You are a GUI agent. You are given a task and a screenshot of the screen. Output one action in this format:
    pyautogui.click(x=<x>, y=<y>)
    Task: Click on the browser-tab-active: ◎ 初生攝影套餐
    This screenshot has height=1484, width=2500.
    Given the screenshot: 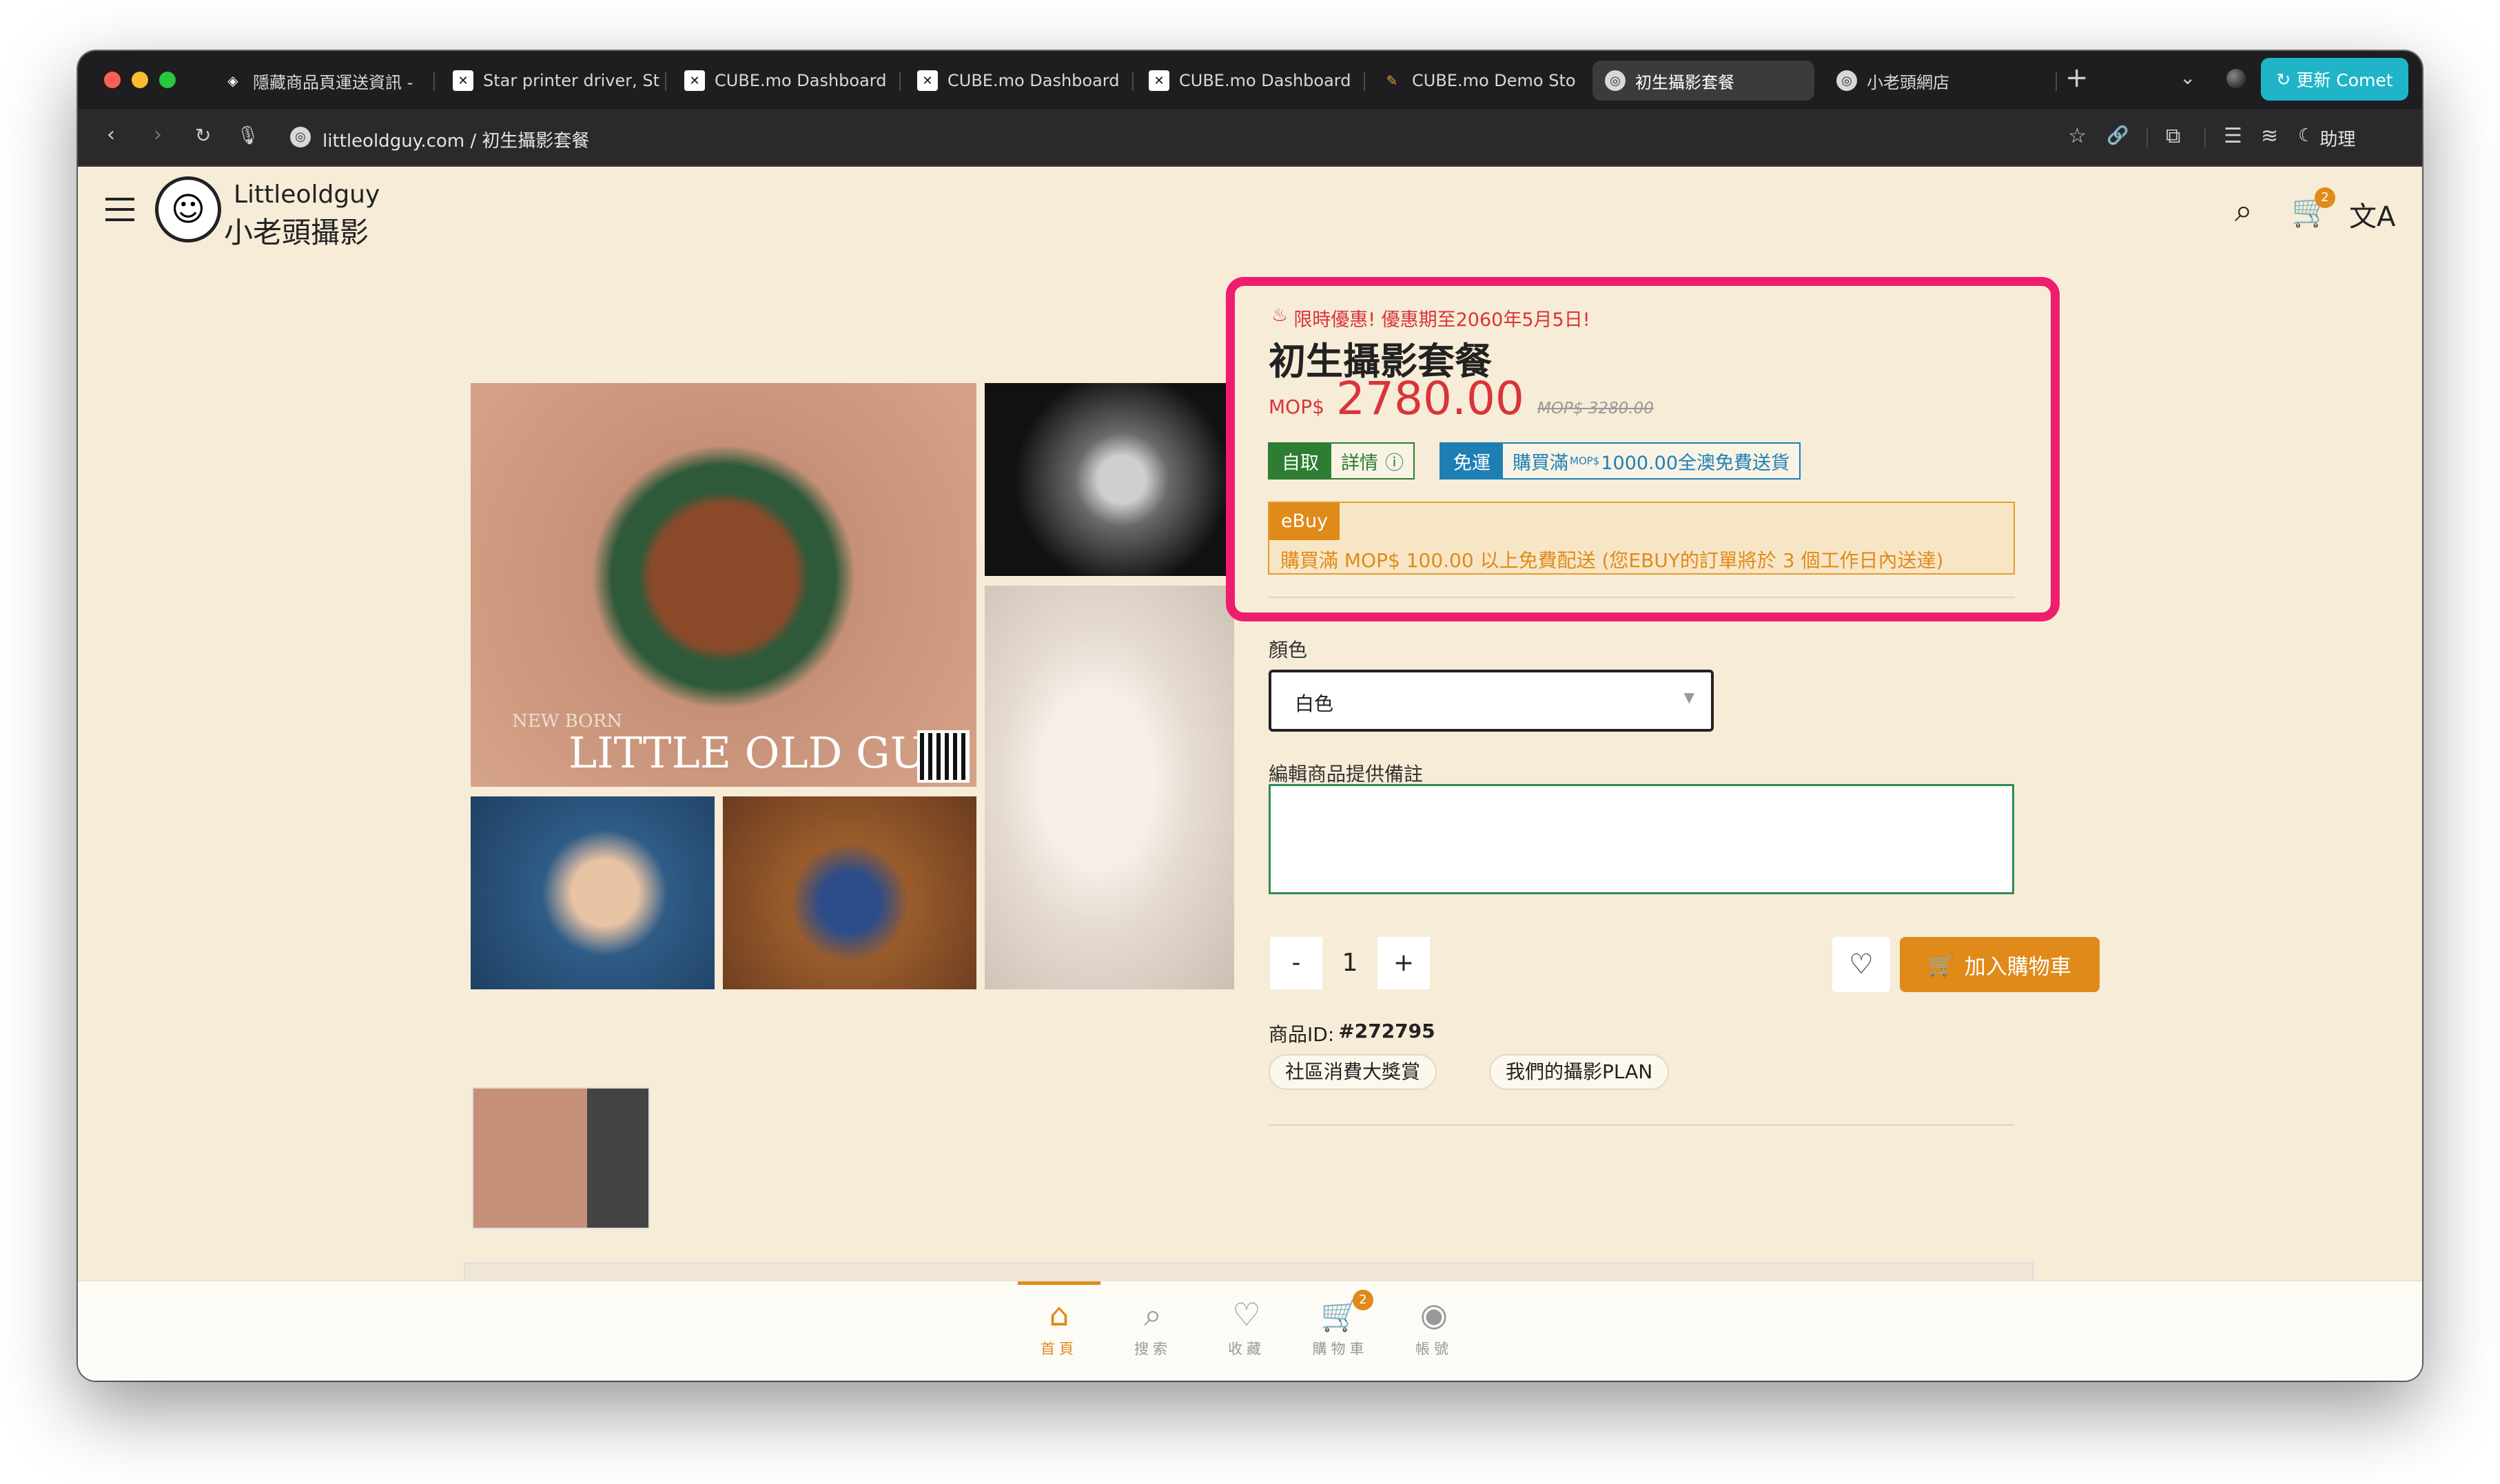 What is the action you would take?
    pyautogui.click(x=1703, y=81)
    